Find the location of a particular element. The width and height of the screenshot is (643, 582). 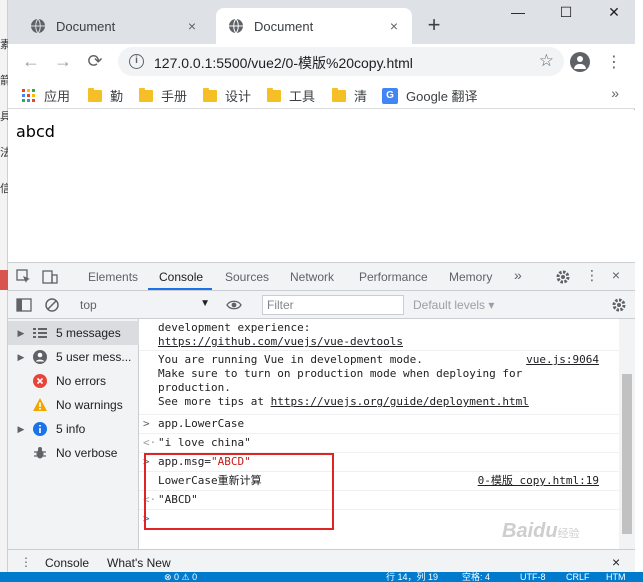

bookmark-label: 工具 is located at coordinates (302, 96).